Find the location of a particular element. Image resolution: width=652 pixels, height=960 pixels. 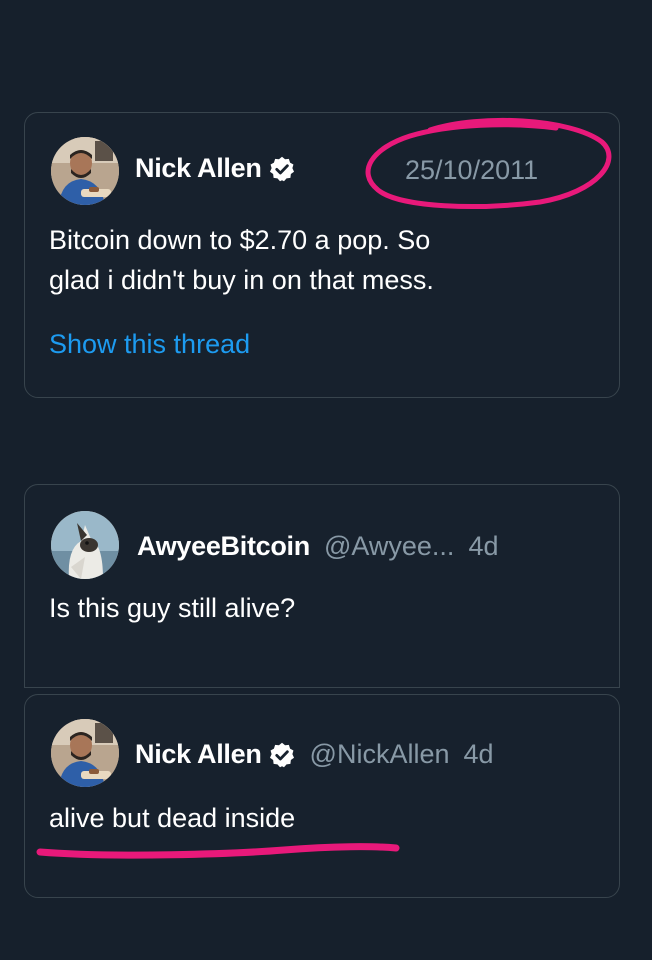

tweet-header: Nick Allen @NickAllen 4d is located at coordinates (314, 754).